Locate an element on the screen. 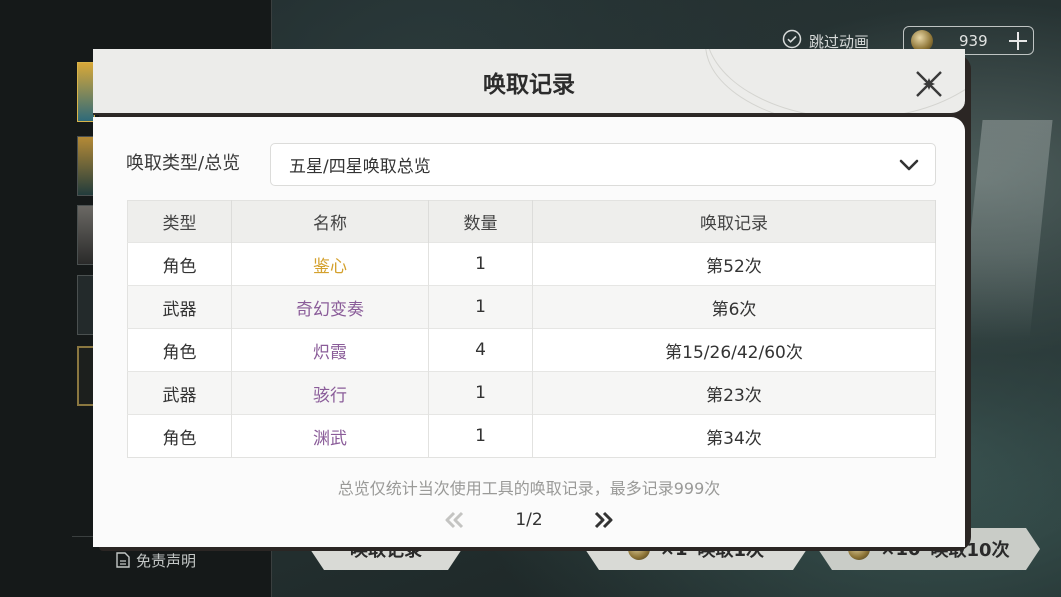  table-row: 武器 奇幻变奏 1 第6次 is located at coordinates (531, 307).